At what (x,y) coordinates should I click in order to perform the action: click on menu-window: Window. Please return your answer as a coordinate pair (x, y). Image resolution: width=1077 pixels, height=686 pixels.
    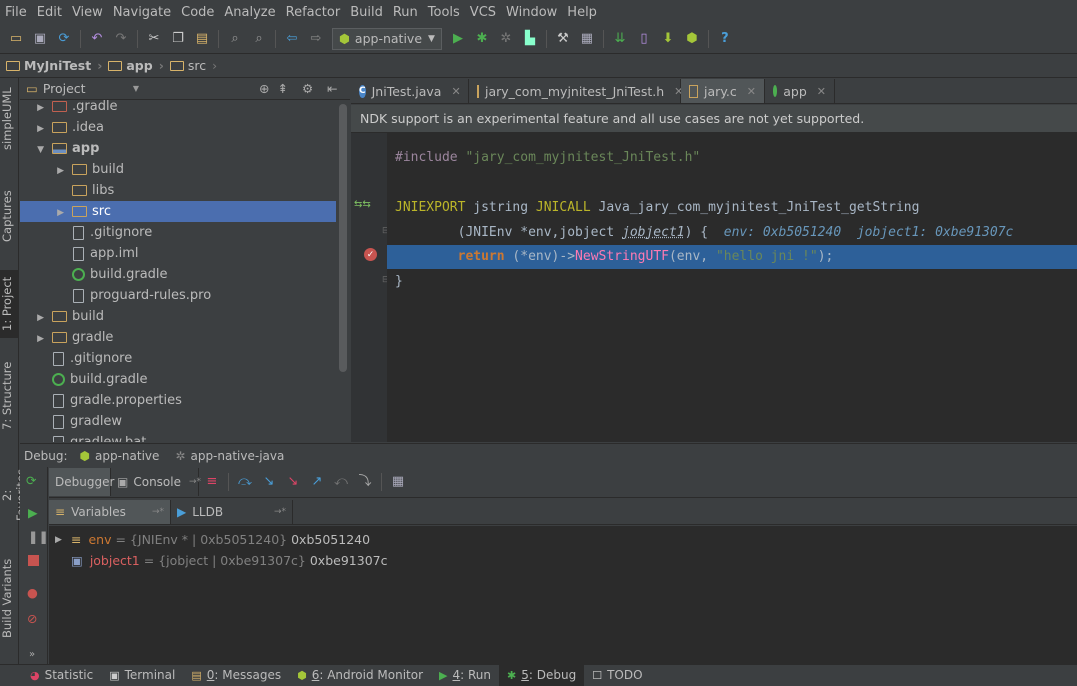
    Looking at the image, I should click on (531, 12).